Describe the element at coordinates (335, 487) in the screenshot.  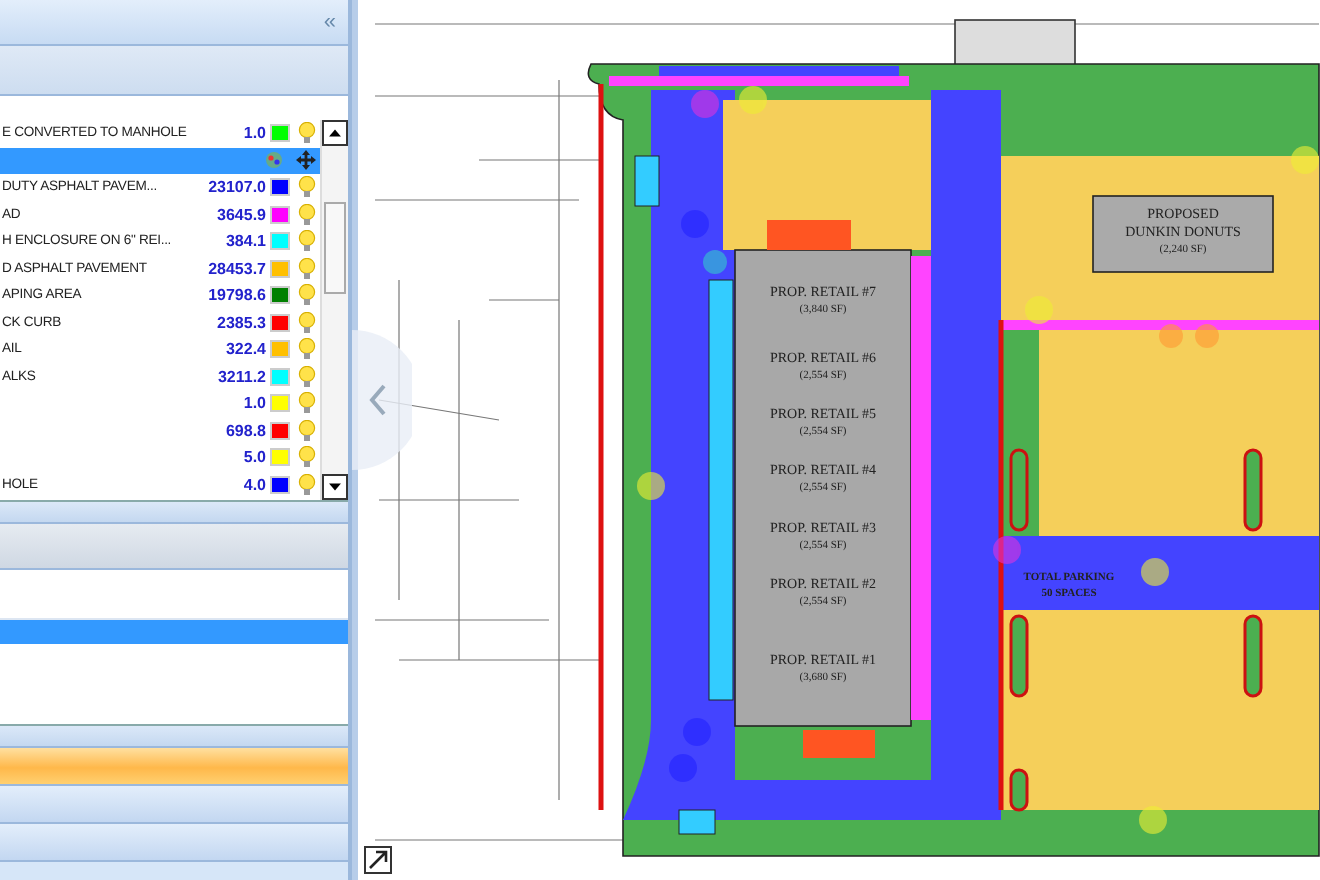
I see `scroll-down-icon` at that location.